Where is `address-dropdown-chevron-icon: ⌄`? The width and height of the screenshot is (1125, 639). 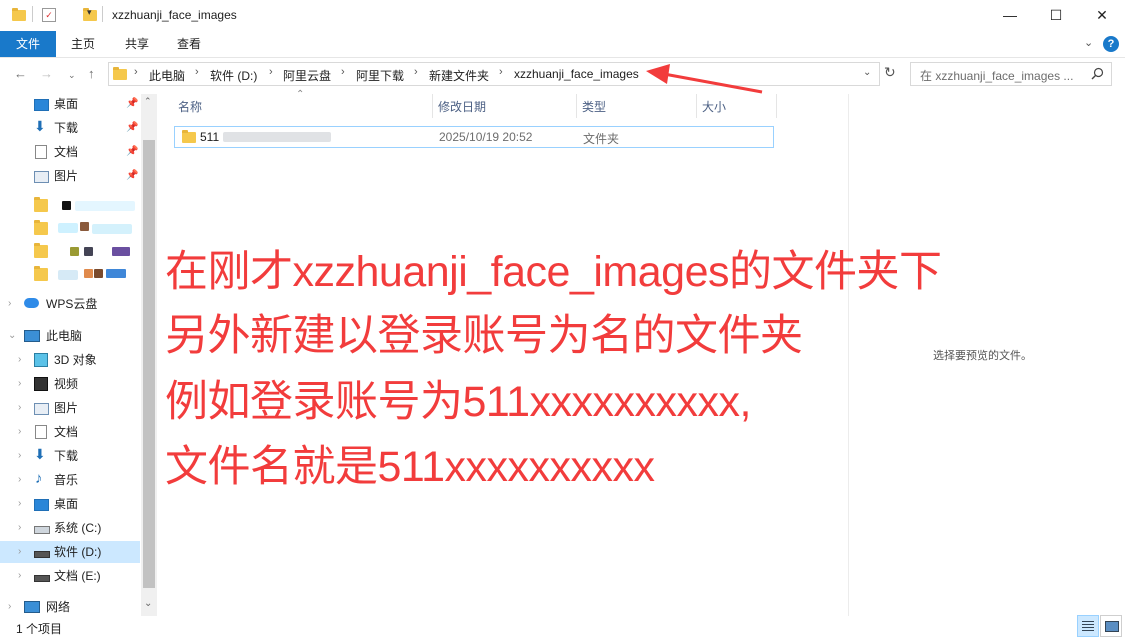 address-dropdown-chevron-icon: ⌄ is located at coordinates (867, 72).